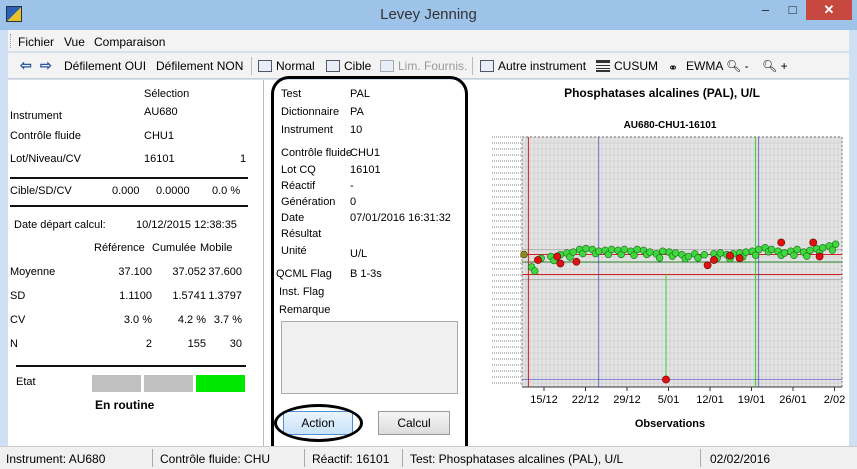  I want to click on minimize-button: –, so click(765, 10).